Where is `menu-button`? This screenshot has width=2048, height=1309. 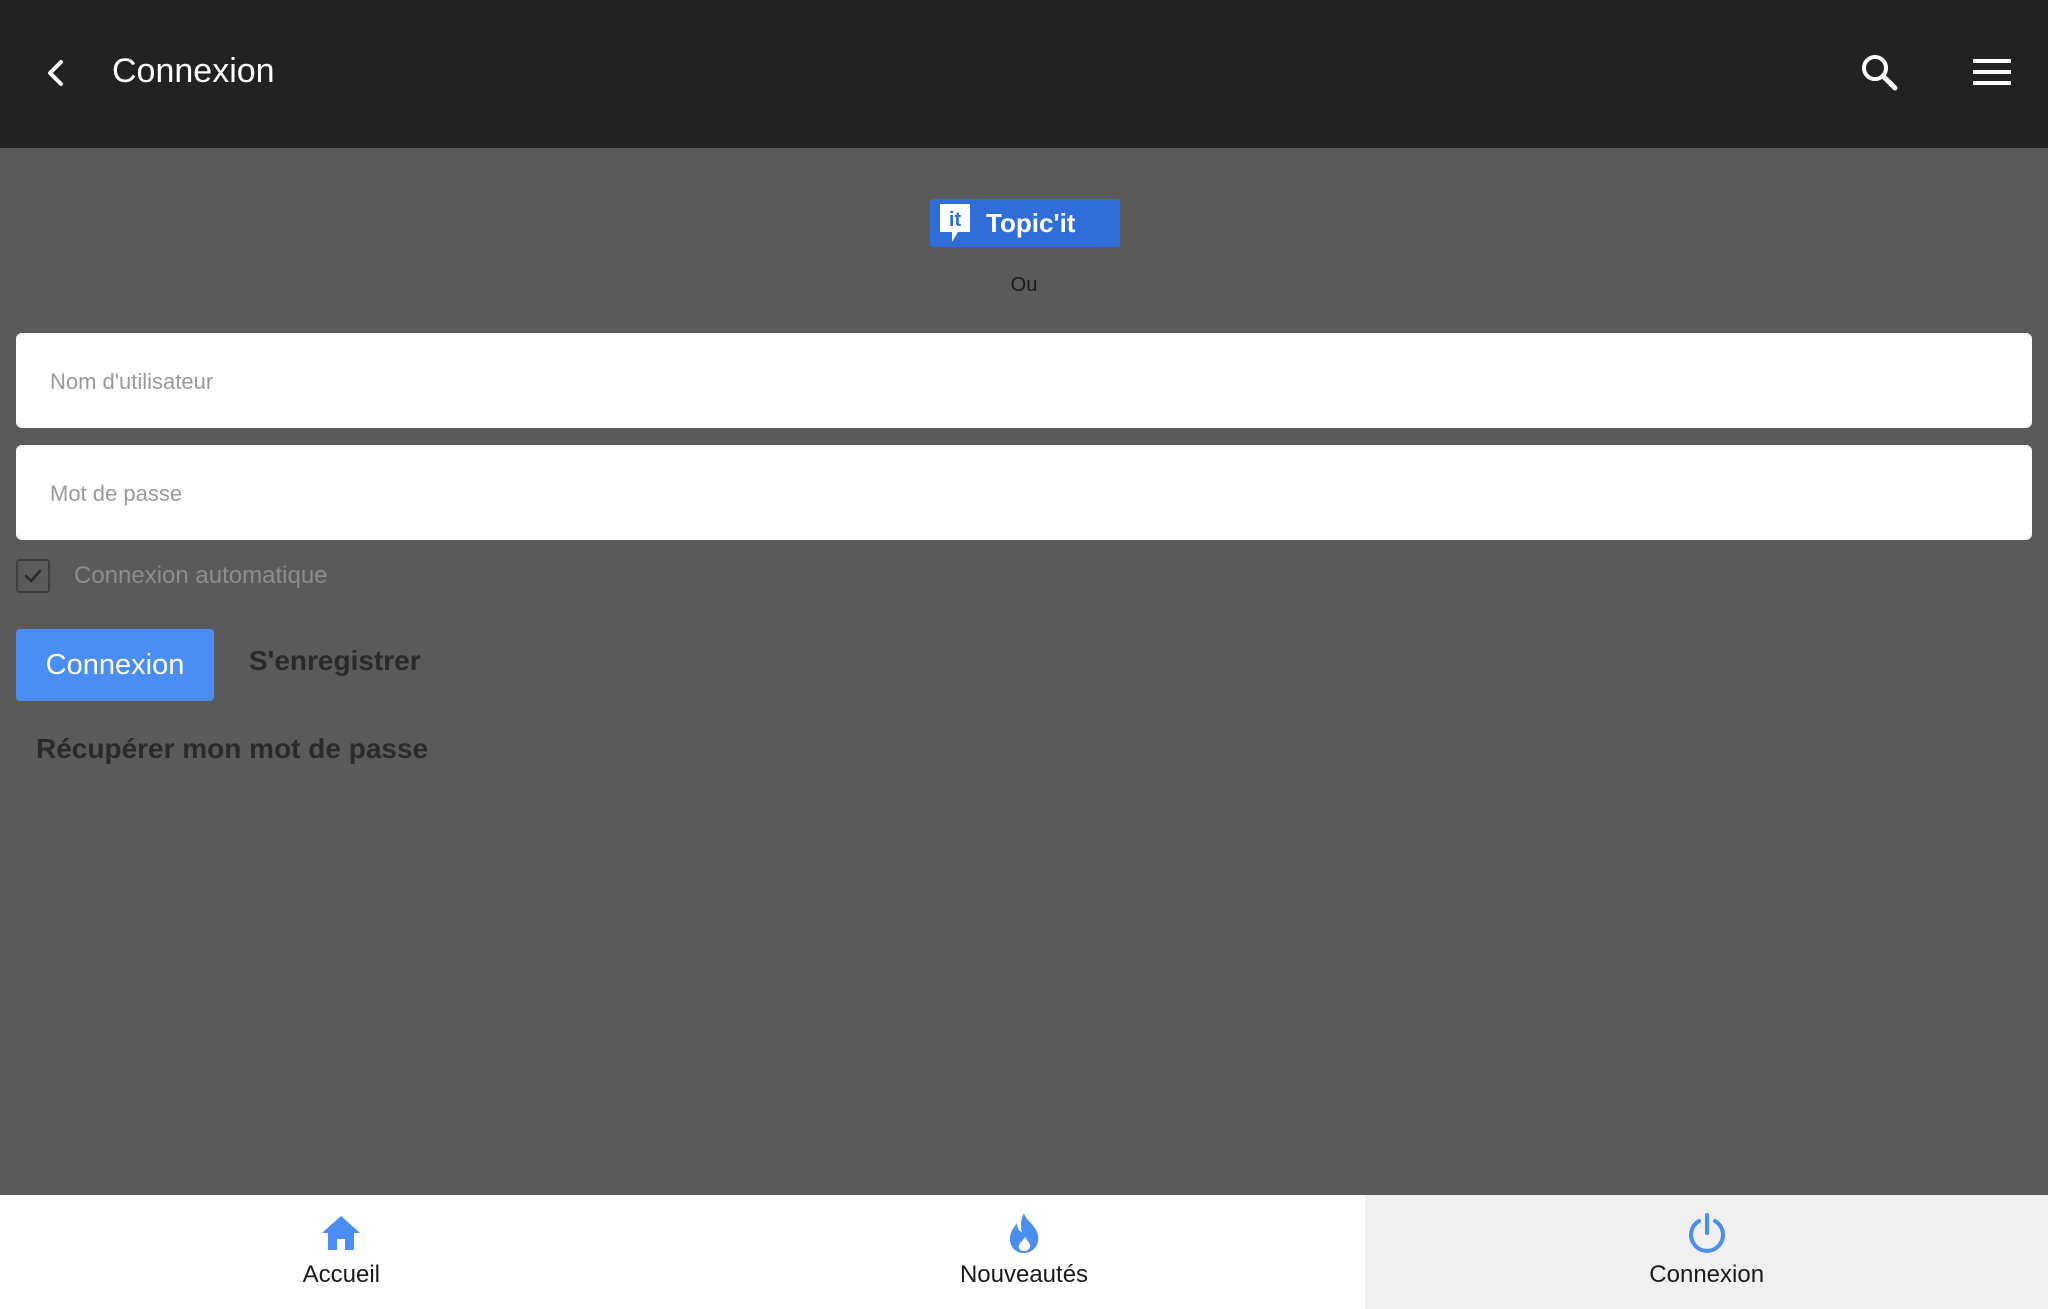
menu-button is located at coordinates (1992, 72).